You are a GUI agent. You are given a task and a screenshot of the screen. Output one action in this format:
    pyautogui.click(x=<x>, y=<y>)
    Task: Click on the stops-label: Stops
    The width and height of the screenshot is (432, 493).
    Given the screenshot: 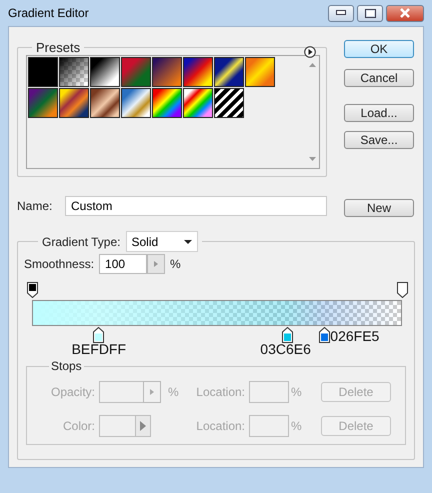 What is the action you would take?
    pyautogui.click(x=66, y=366)
    